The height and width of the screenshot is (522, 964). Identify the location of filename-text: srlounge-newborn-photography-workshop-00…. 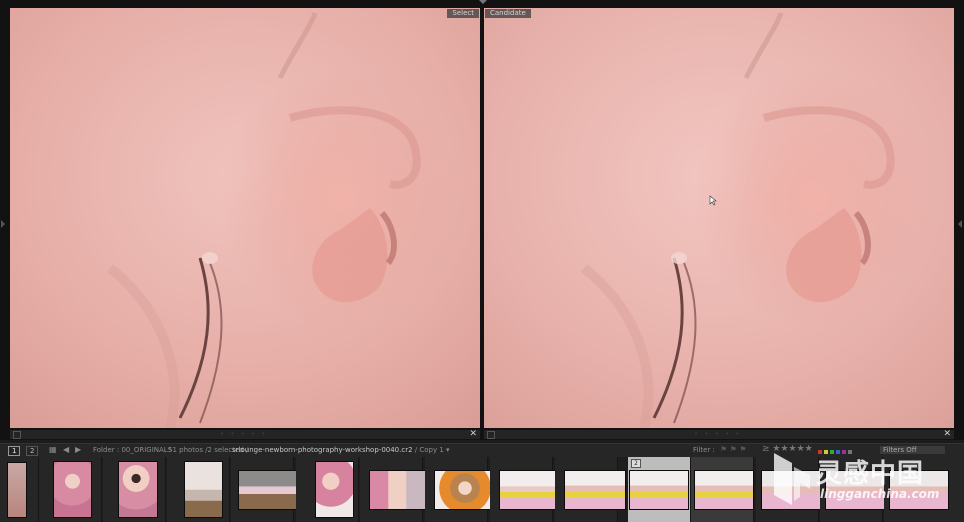
(322, 450).